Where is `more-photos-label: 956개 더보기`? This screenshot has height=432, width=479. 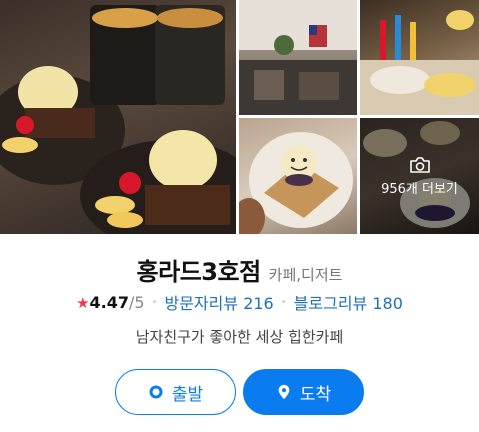
more-photos-label: 956개 더보기 is located at coordinates (419, 189).